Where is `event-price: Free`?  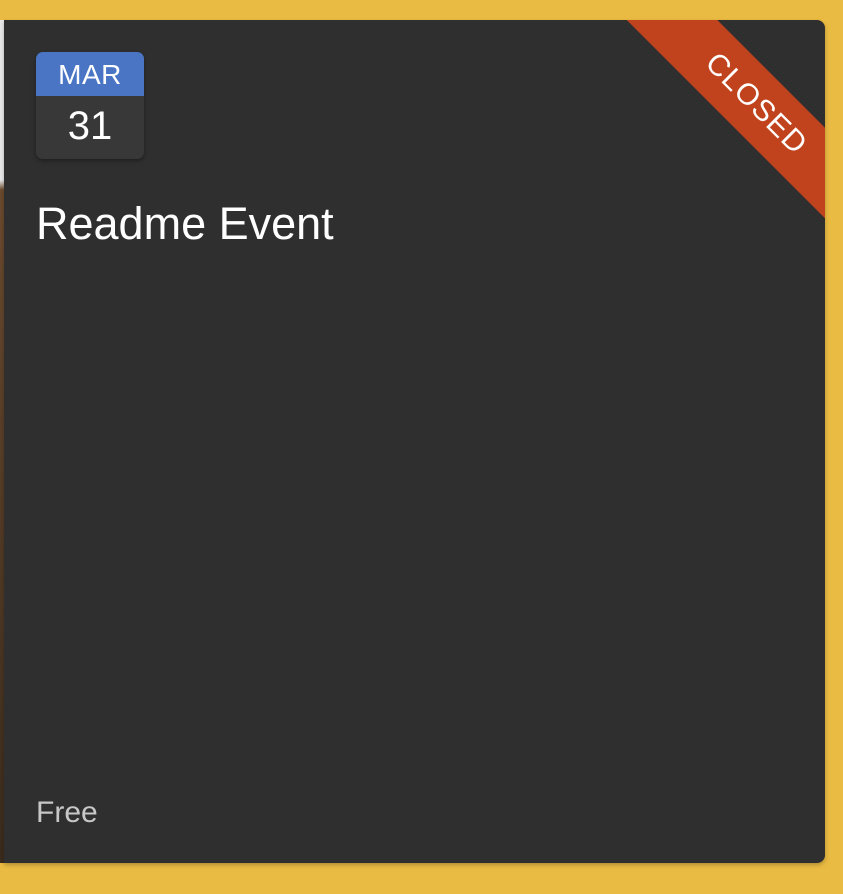 event-price: Free is located at coordinates (67, 812).